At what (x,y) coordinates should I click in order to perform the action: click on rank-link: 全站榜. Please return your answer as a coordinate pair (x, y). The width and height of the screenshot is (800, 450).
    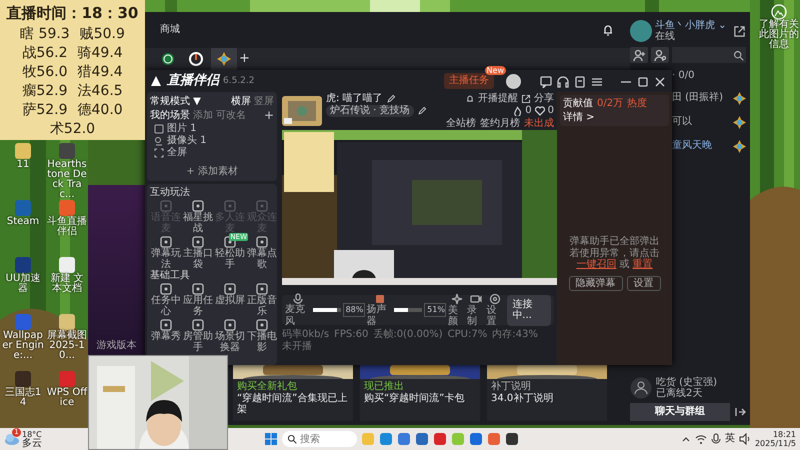
    Looking at the image, I should click on (461, 124).